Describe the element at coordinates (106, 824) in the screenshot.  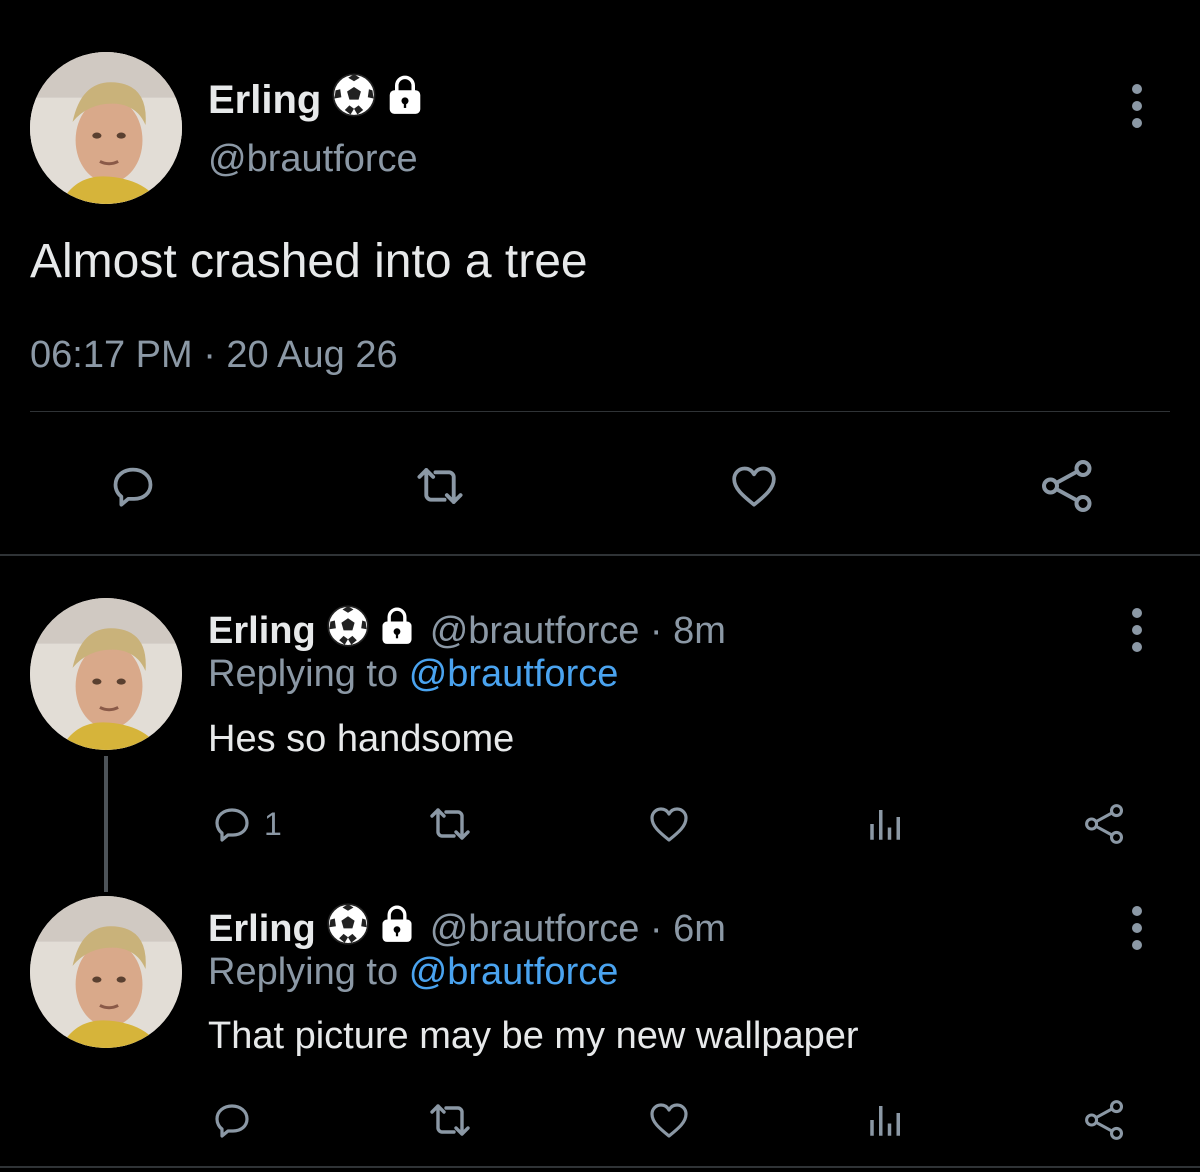
I see `thread-line` at that location.